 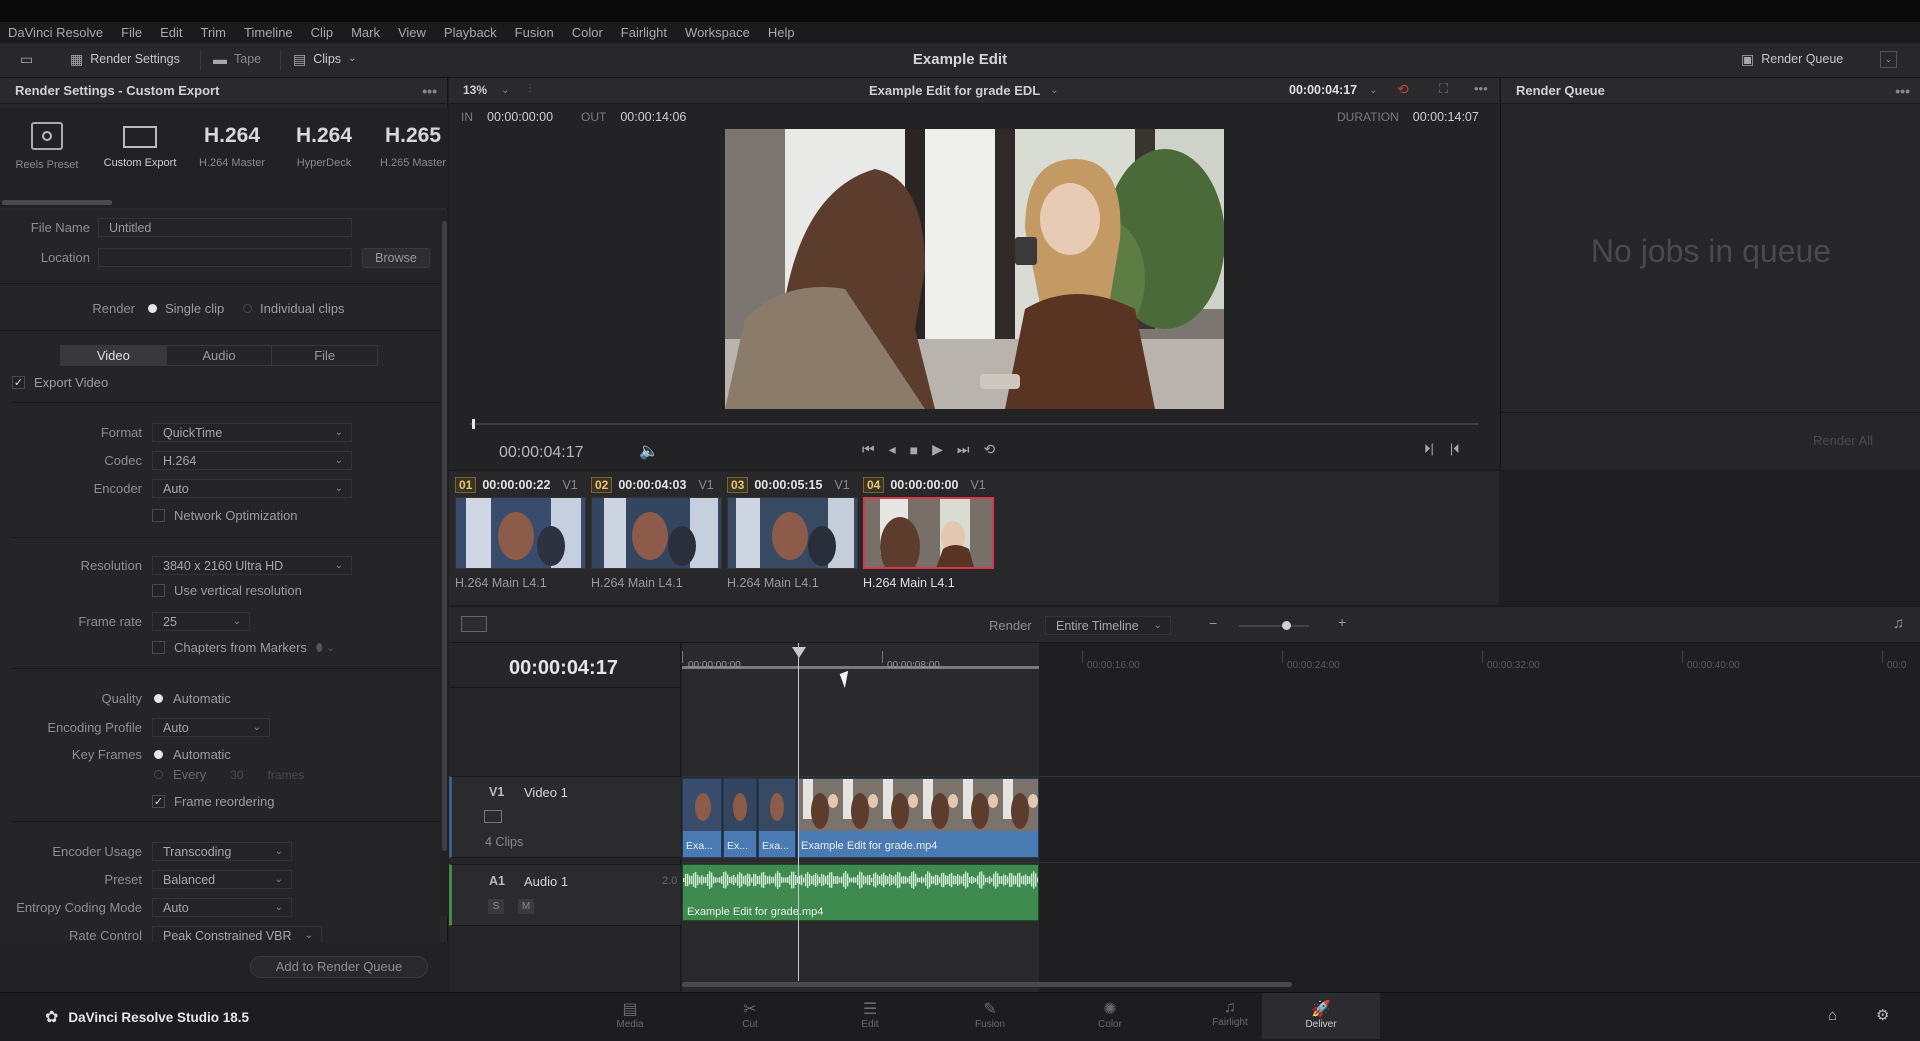 I want to click on mute-button: M, so click(x=526, y=906).